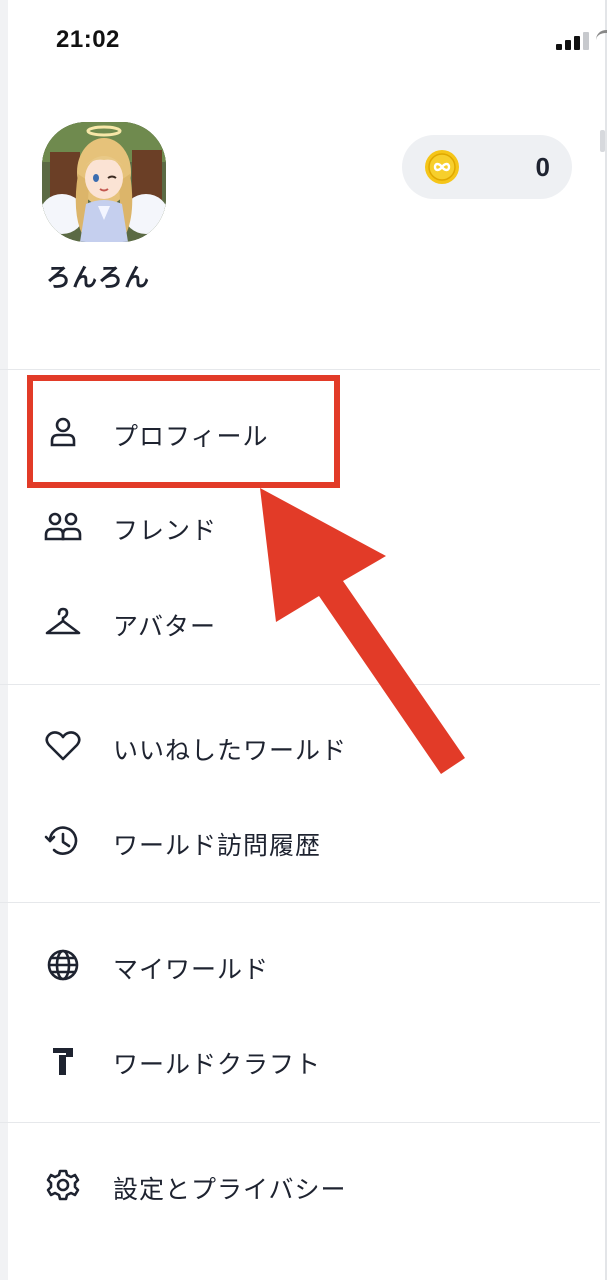 The width and height of the screenshot is (607, 1280). What do you see at coordinates (63, 1061) in the screenshot?
I see `hammer-icon` at bounding box center [63, 1061].